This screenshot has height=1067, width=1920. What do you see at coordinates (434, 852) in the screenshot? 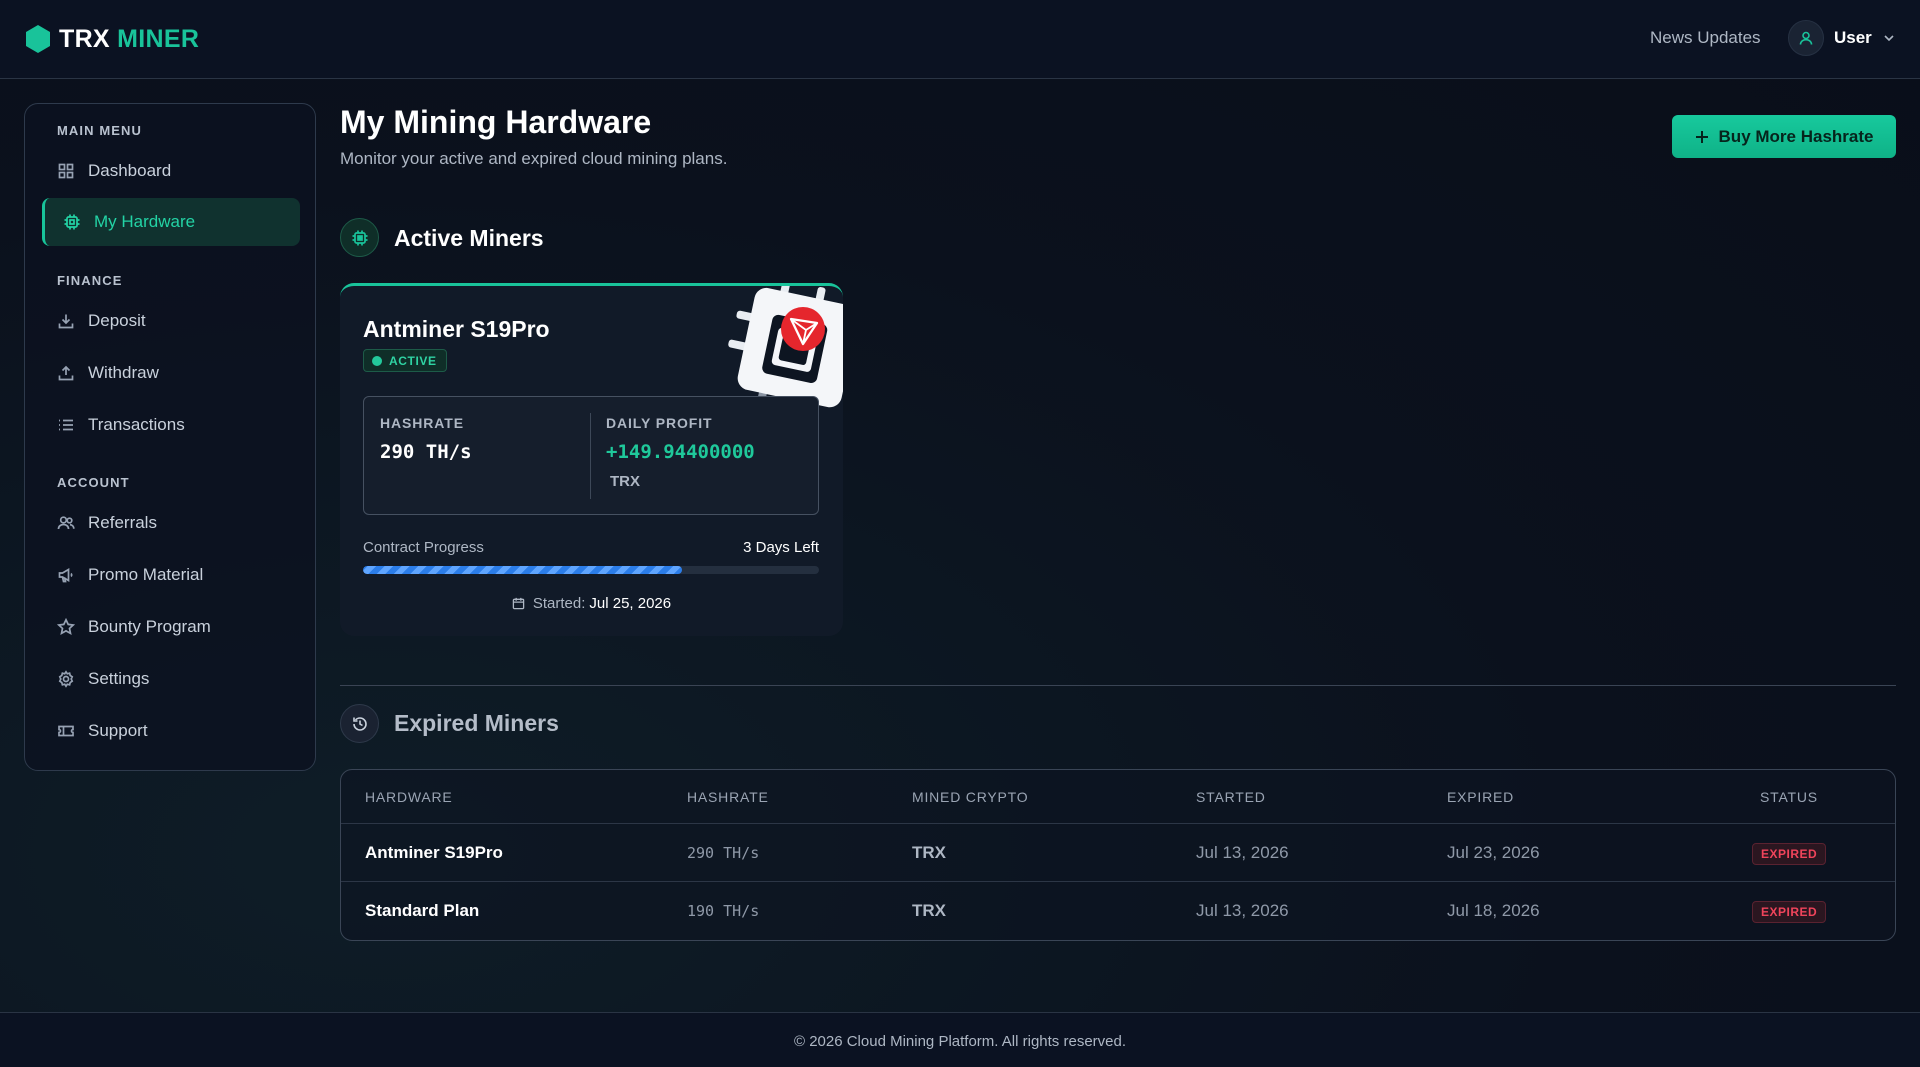
I see `cell-hardware: Antminer S19Pro` at bounding box center [434, 852].